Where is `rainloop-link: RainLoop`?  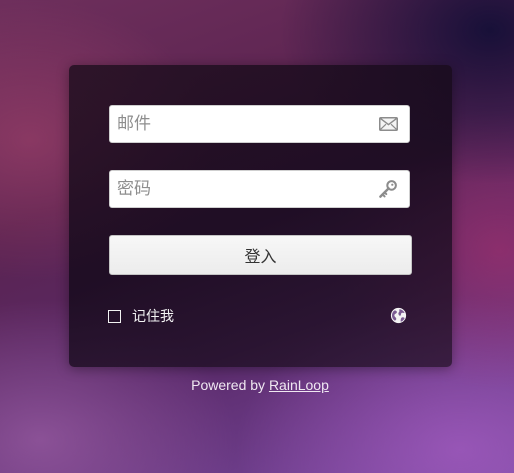
rainloop-link: RainLoop is located at coordinates (299, 385).